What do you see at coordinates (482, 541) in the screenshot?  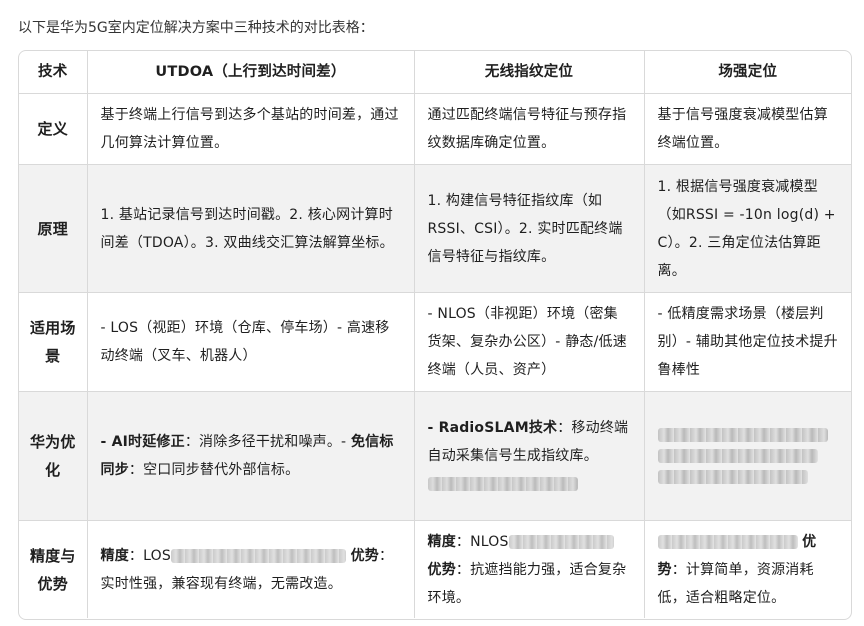 I see `accuracy-text: ：NLOS` at bounding box center [482, 541].